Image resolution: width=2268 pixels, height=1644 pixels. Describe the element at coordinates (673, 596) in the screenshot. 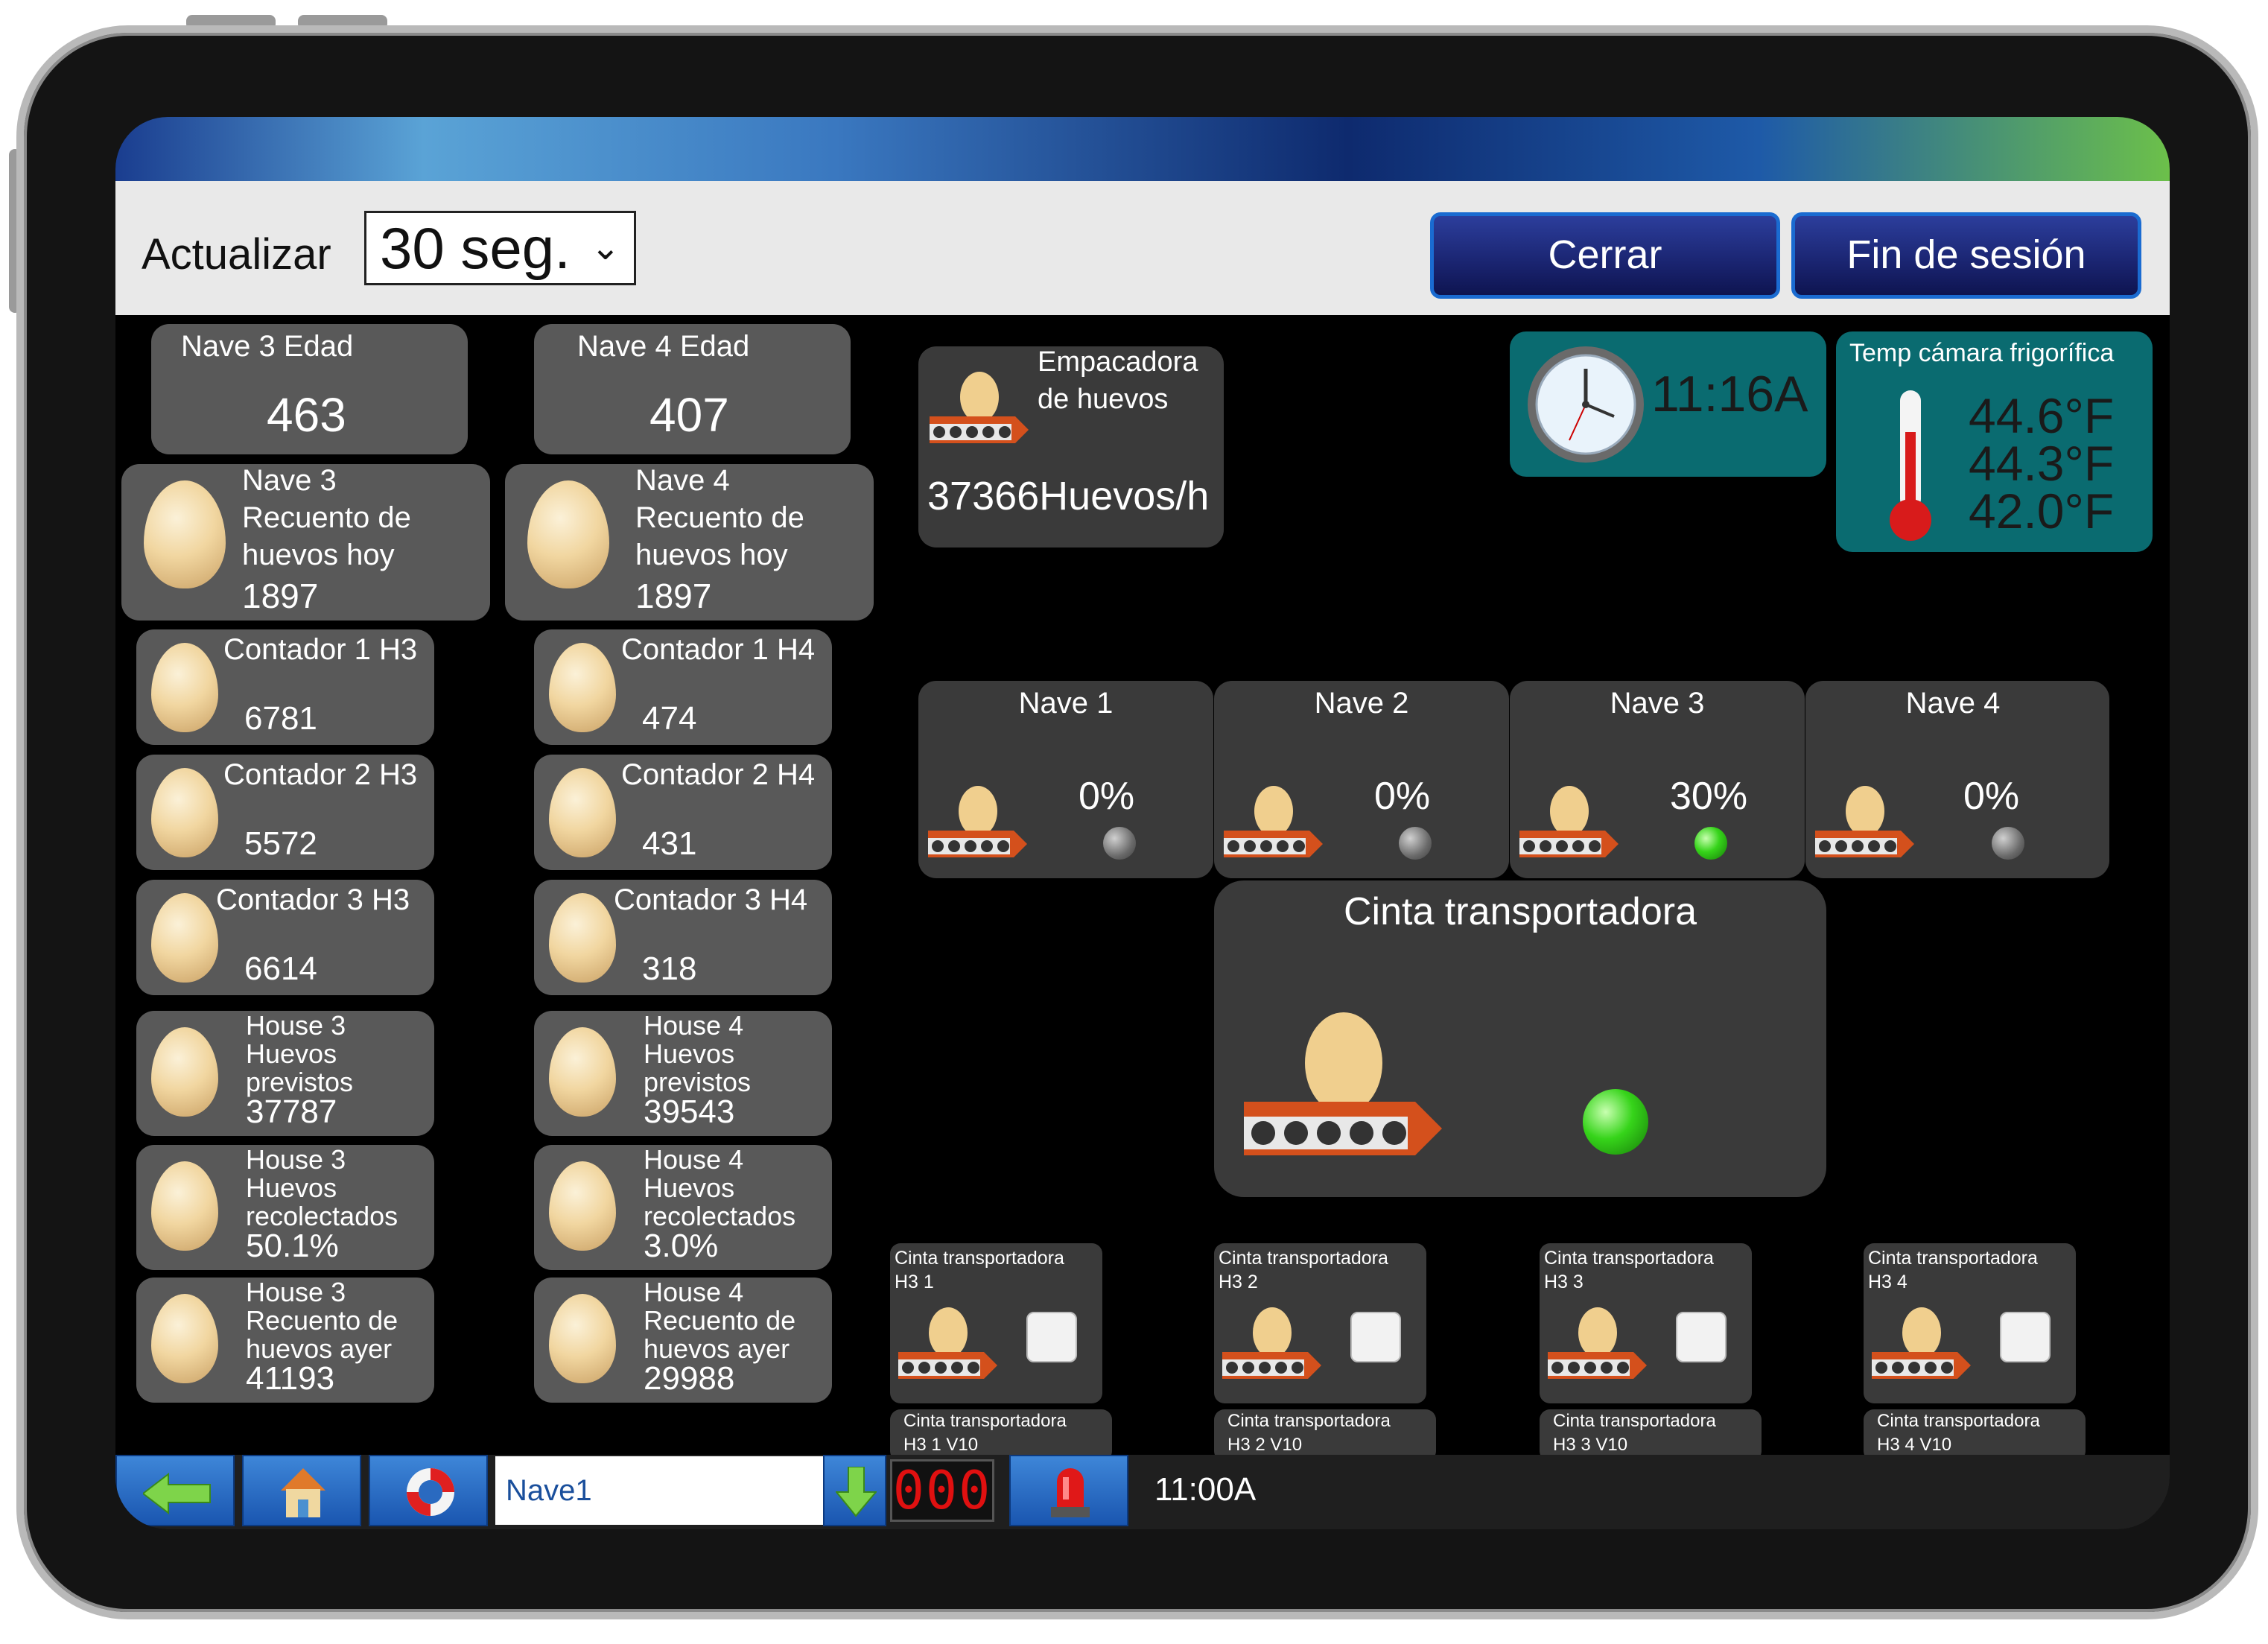

I see `today-count-value: 1897` at that location.